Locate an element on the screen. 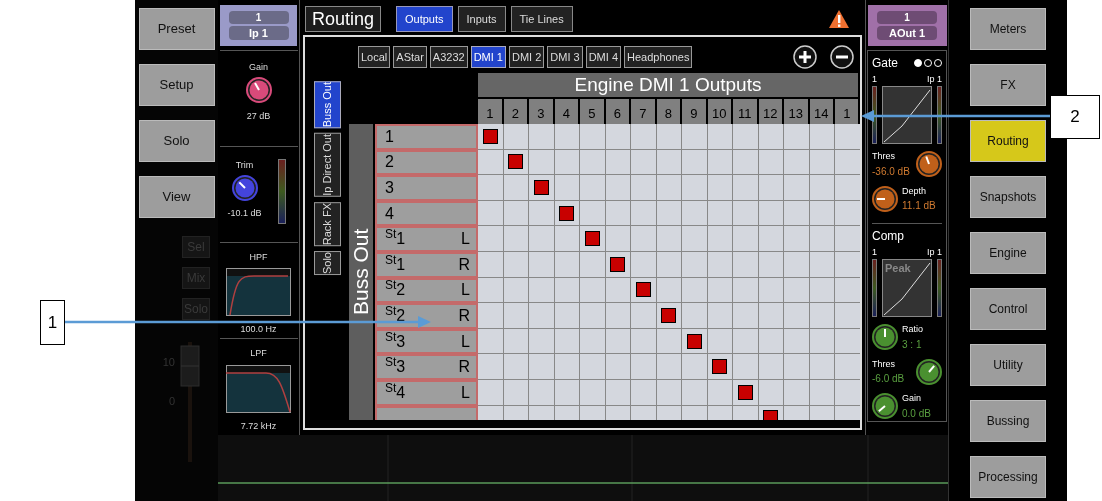 The height and width of the screenshot is (501, 1102). group-tab: Rack FX is located at coordinates (327, 224).